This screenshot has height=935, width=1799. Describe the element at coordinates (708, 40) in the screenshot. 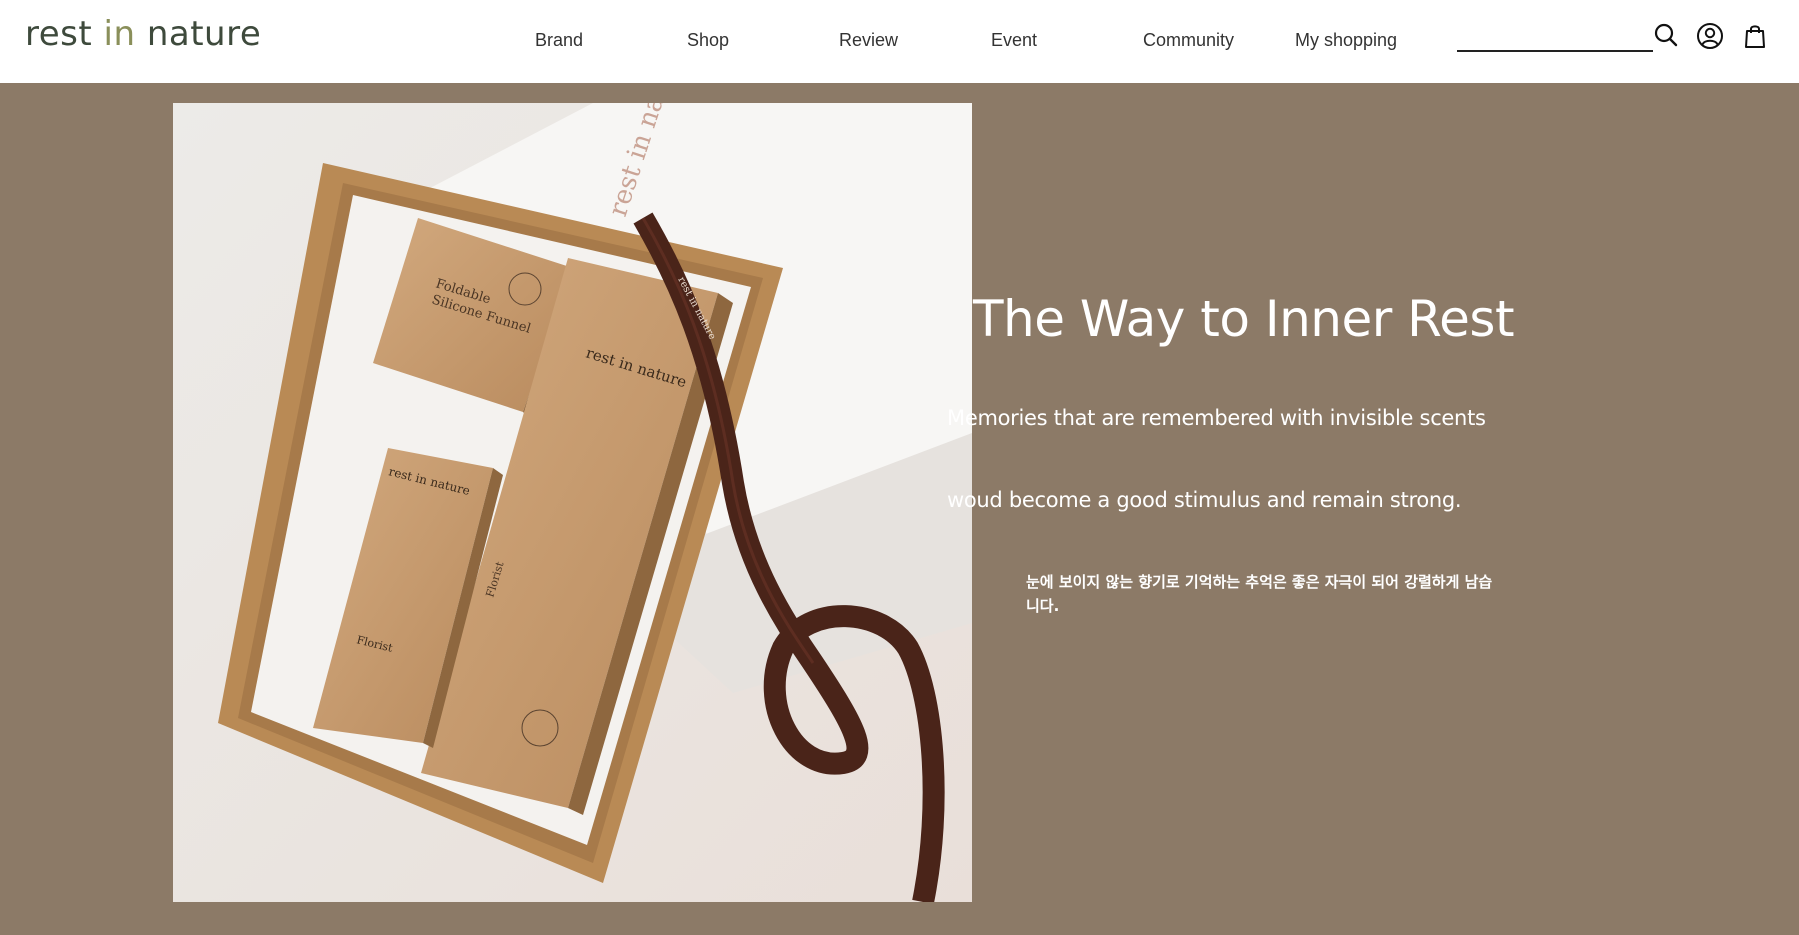

I see `nav-shop: Shop` at that location.